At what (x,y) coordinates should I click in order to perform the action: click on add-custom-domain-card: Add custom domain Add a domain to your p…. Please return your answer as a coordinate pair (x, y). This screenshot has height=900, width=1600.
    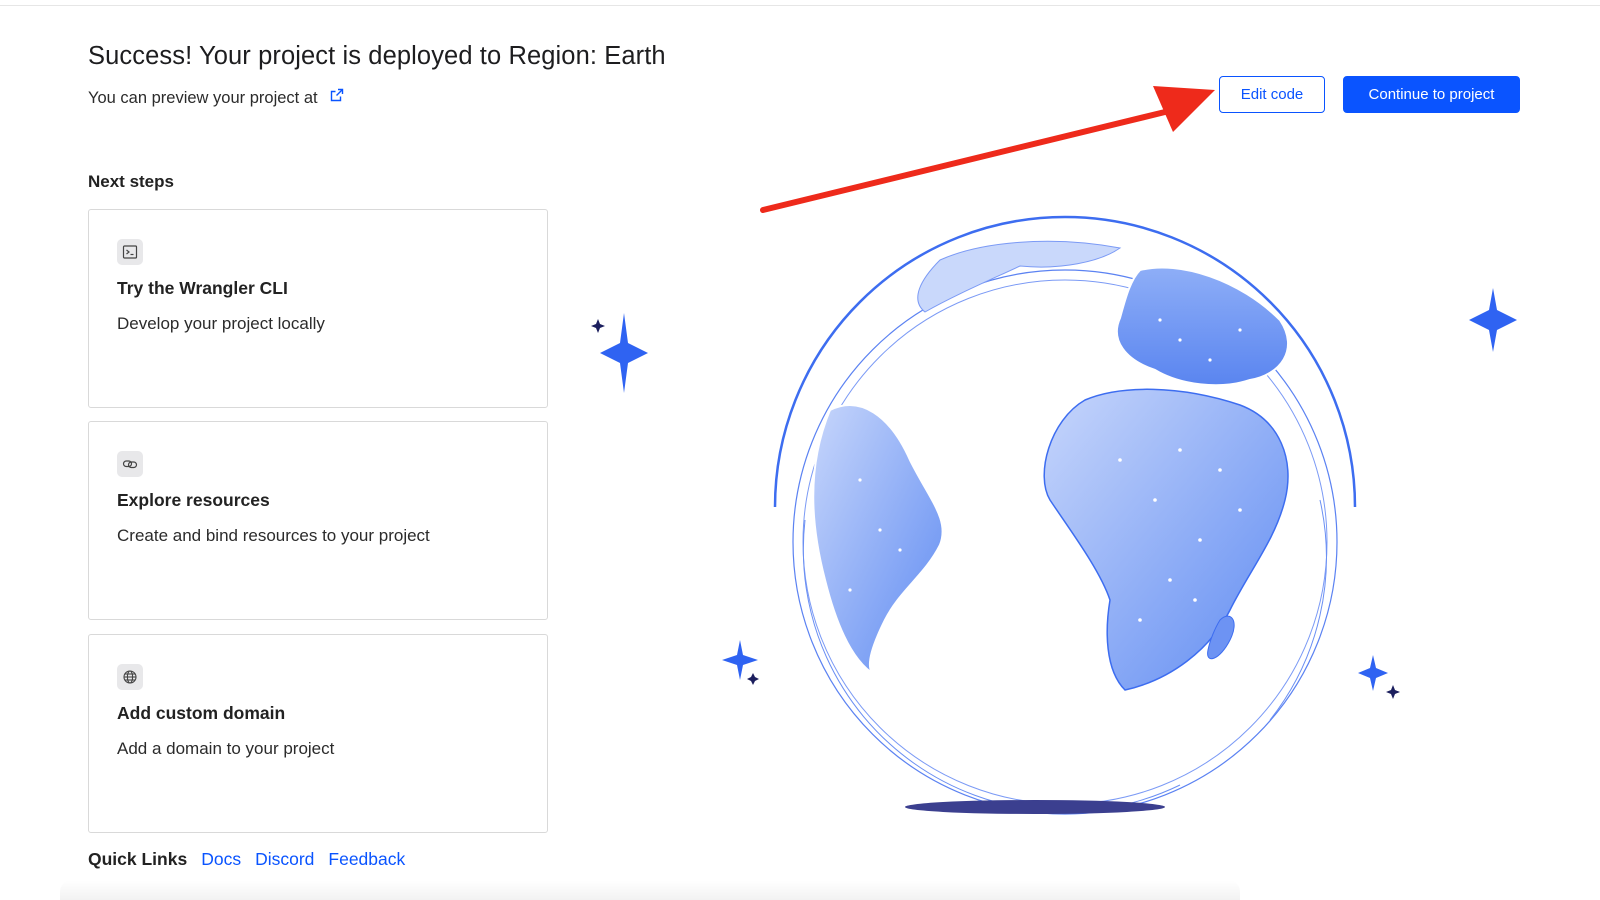
    Looking at the image, I should click on (318, 733).